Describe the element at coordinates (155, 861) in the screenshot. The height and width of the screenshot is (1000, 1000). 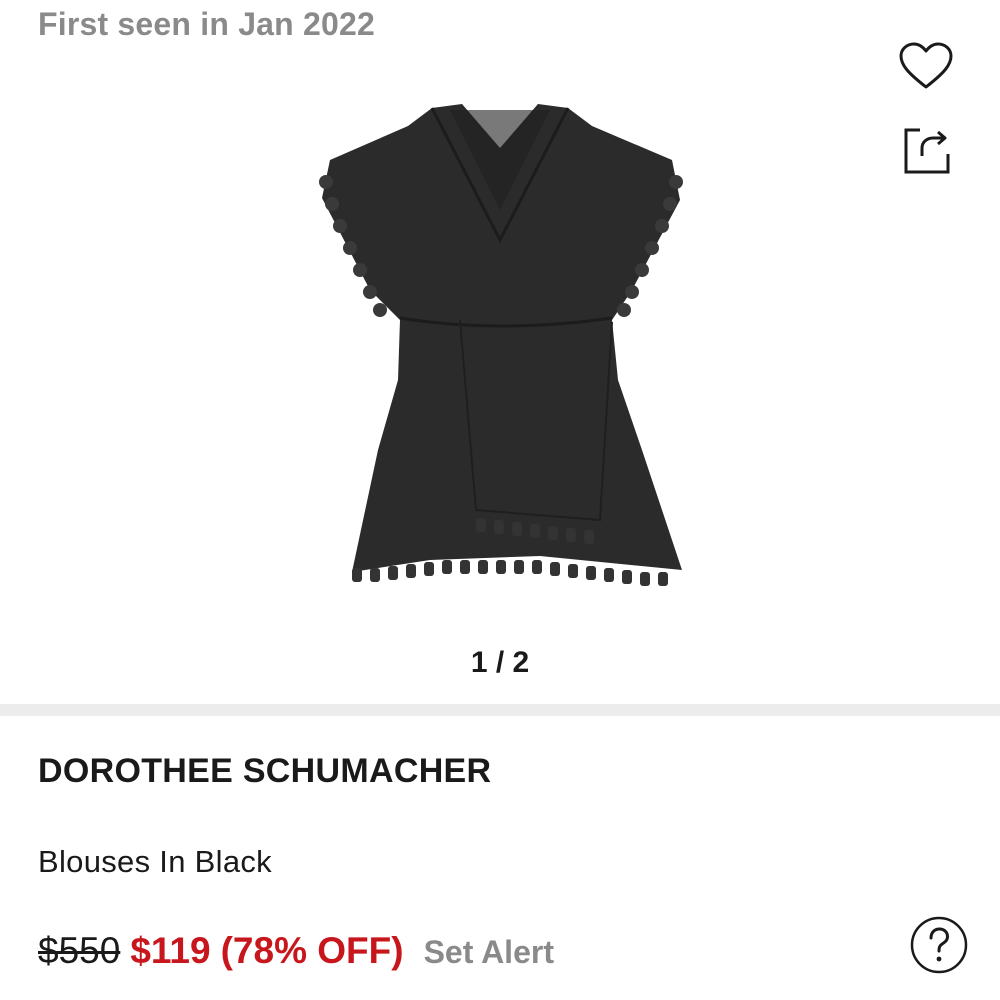
I see `product-title: Blouses In Black` at that location.